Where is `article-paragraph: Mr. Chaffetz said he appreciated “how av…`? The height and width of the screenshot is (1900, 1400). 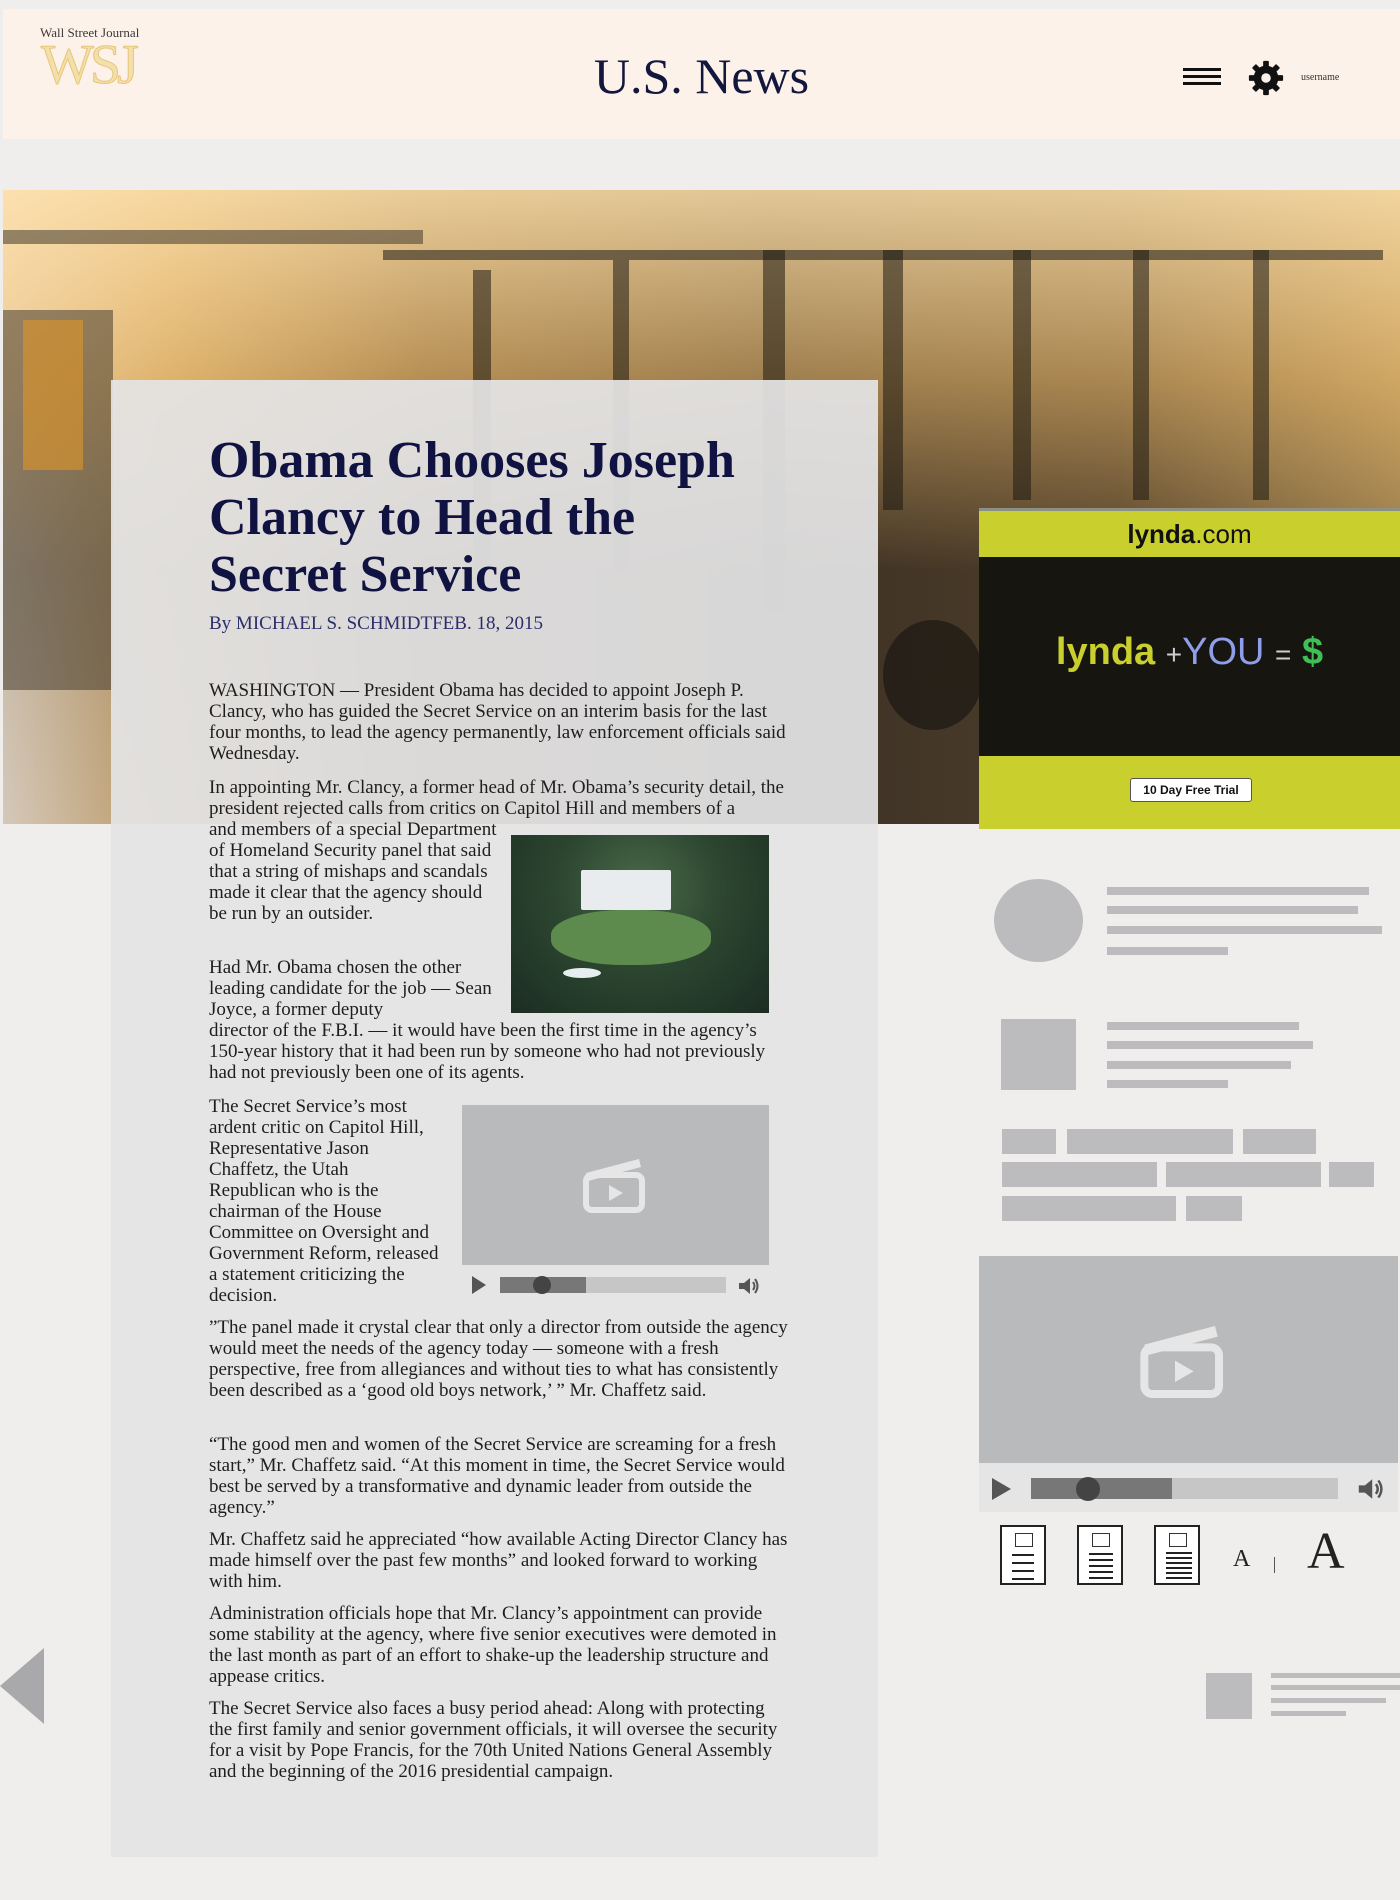 article-paragraph: Mr. Chaffetz said he appreciated “how av… is located at coordinates (498, 1560).